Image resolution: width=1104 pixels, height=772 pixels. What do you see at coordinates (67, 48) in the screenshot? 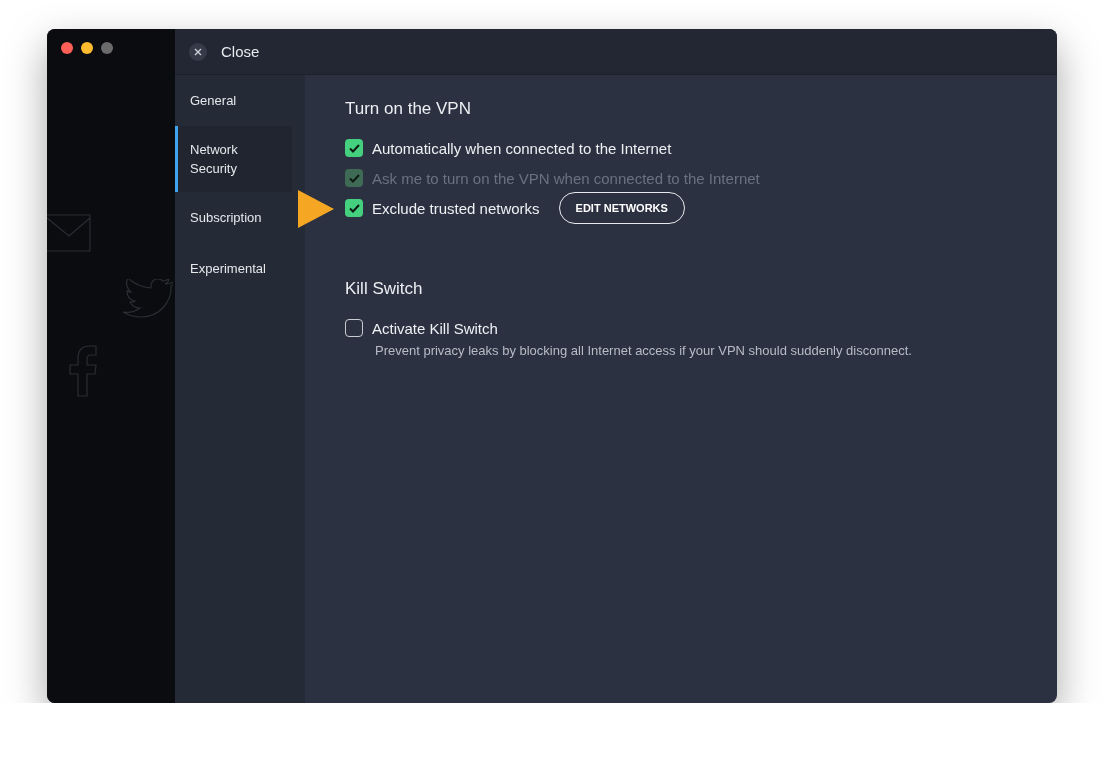
I see `close-window-icon` at bounding box center [67, 48].